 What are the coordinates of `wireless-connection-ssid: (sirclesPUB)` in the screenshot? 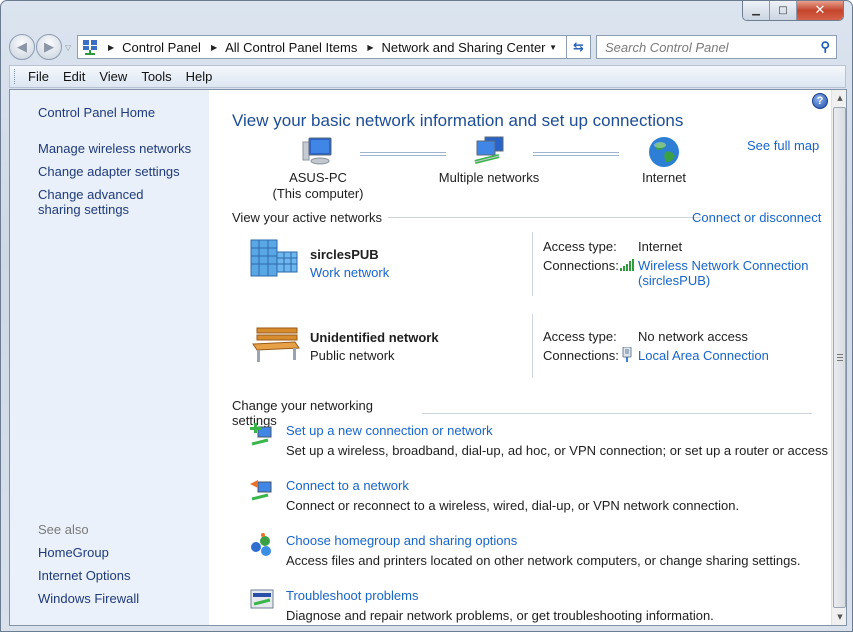 It's located at (674, 280).